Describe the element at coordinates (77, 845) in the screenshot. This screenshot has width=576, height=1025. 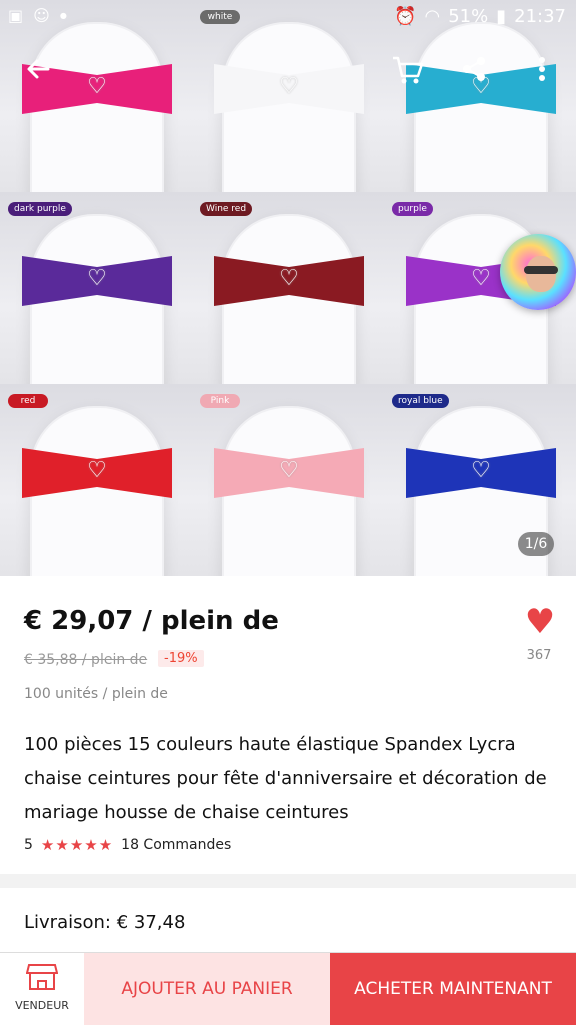
I see `rating-stars-icon: ★★★★★` at that location.